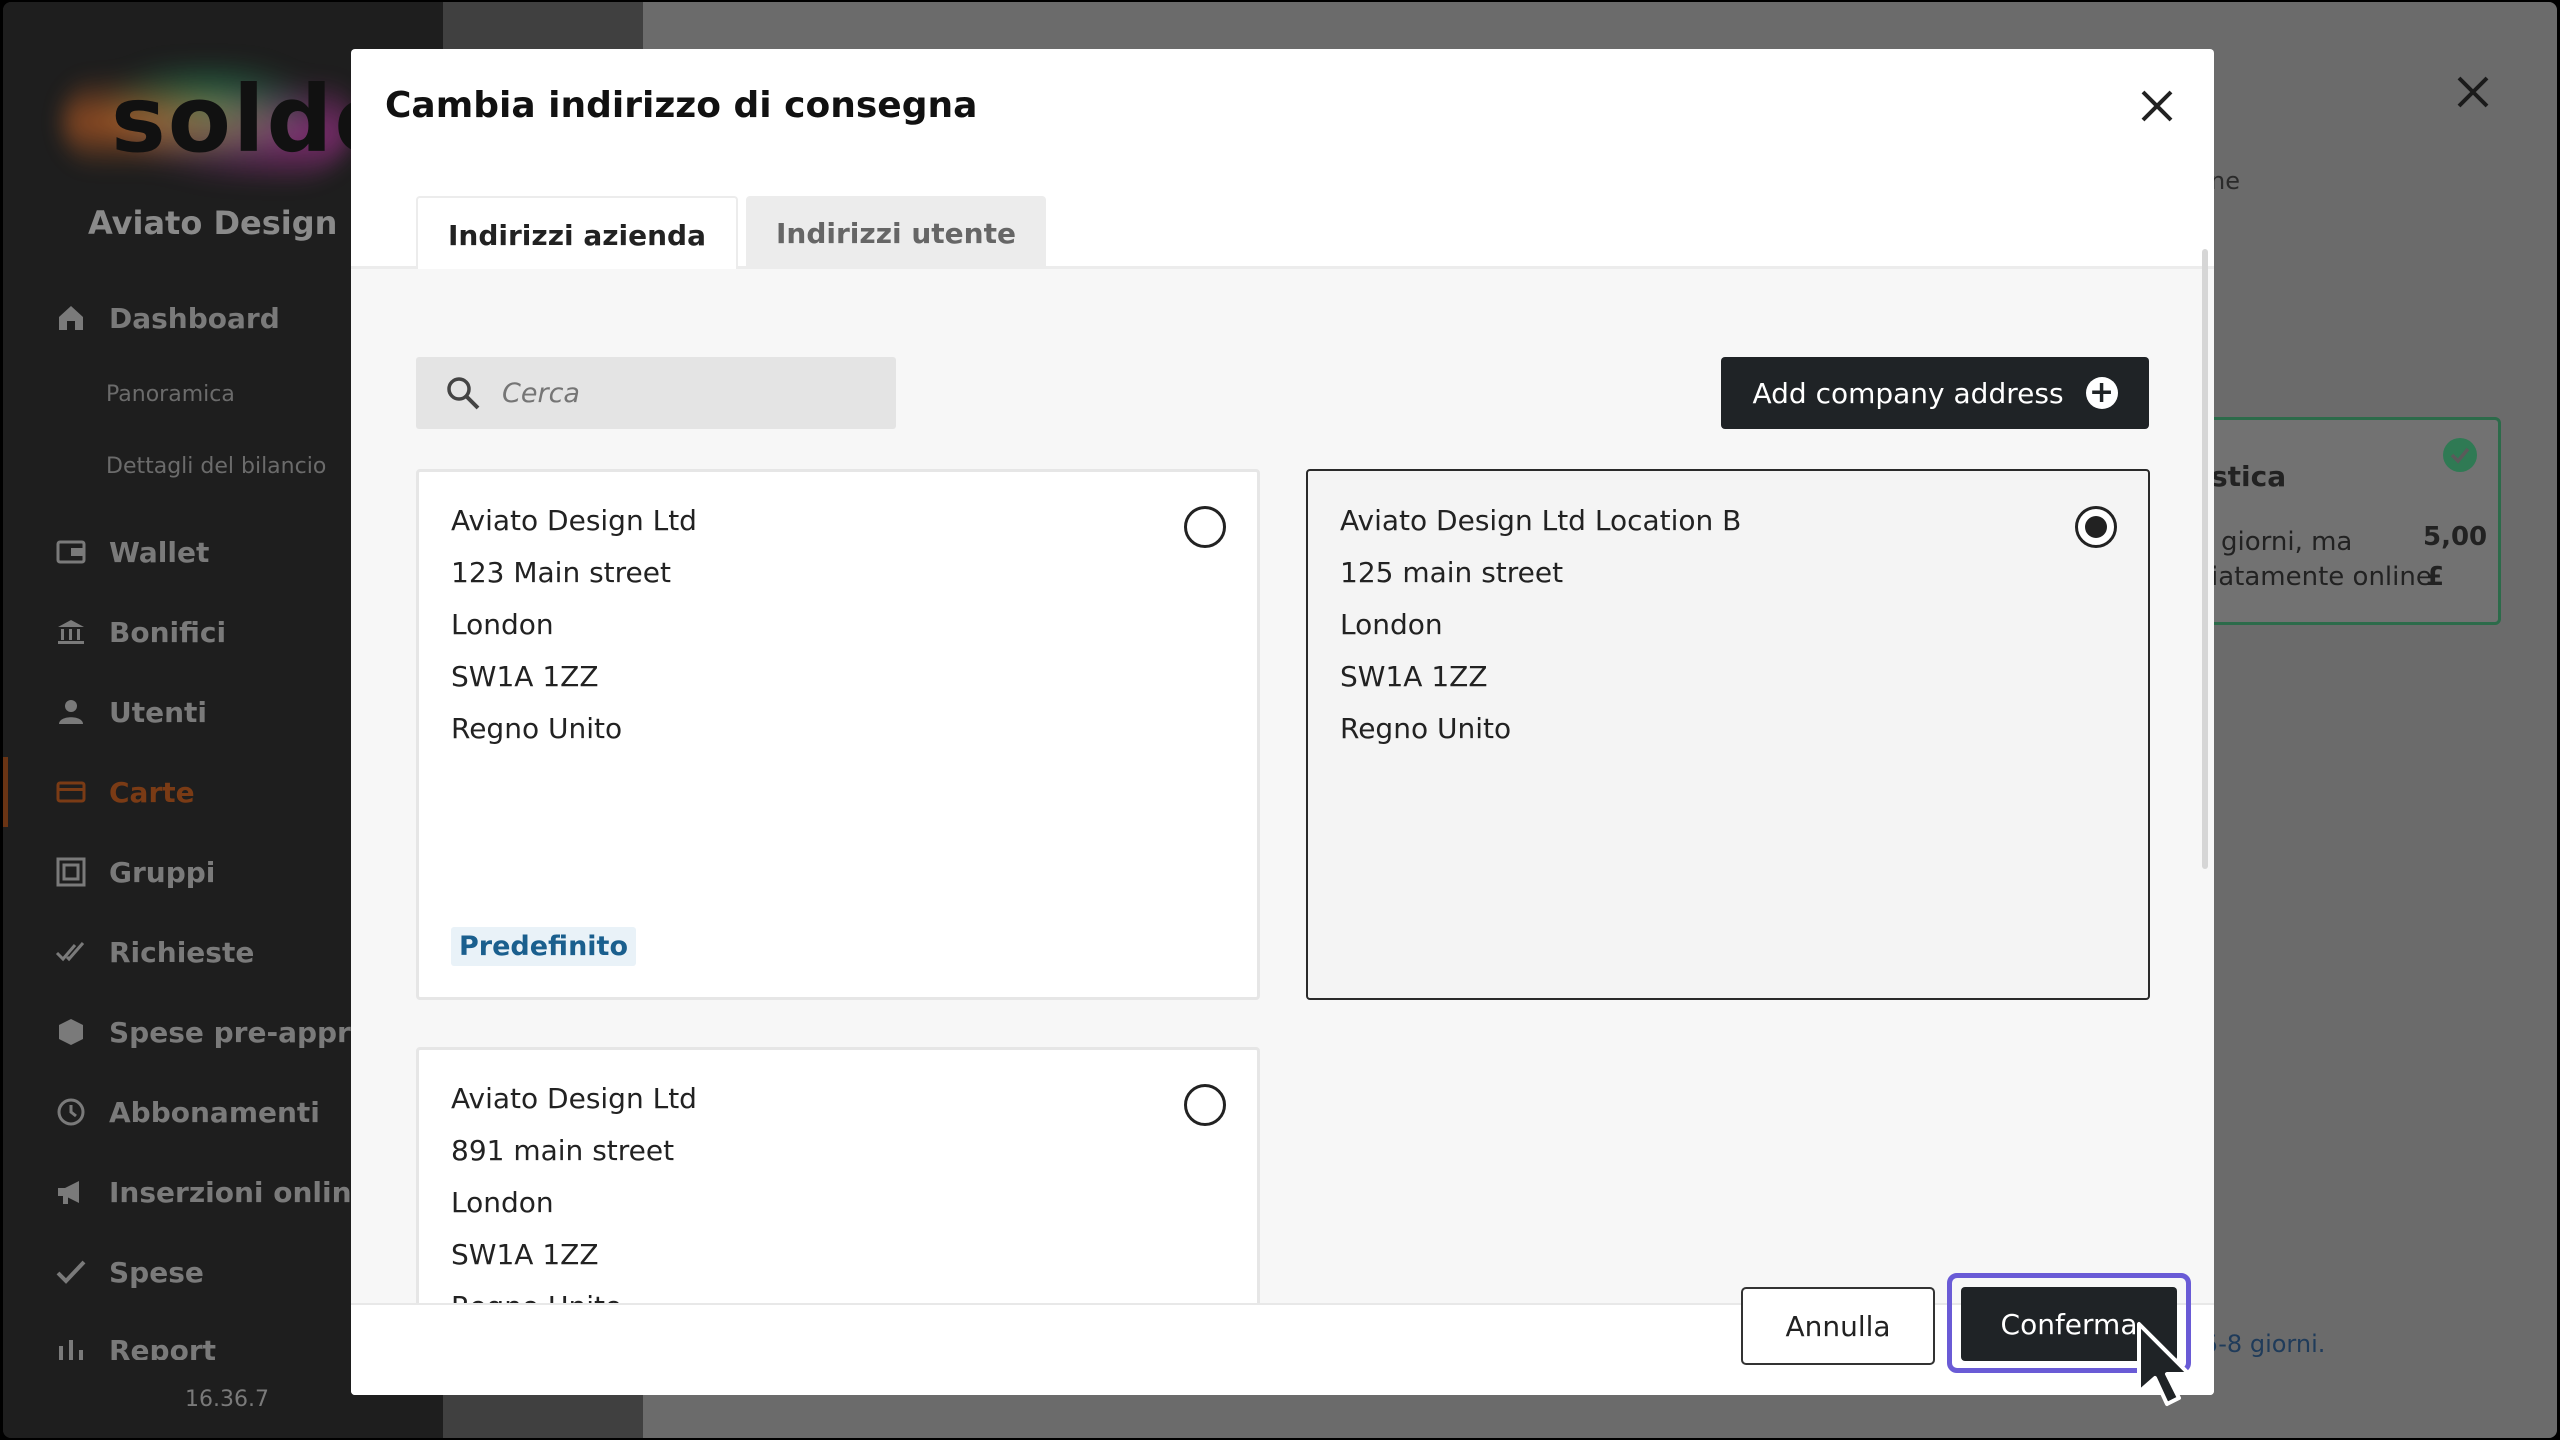 The width and height of the screenshot is (2560, 1440). Describe the element at coordinates (71, 792) in the screenshot. I see `card-icon` at that location.